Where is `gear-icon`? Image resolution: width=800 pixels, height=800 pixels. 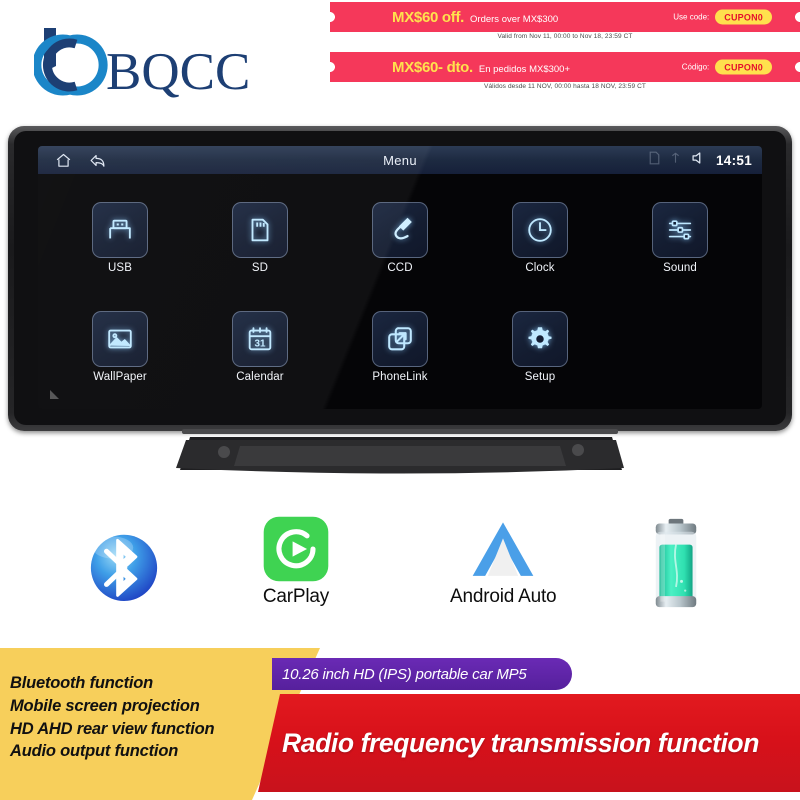 gear-icon is located at coordinates (540, 338).